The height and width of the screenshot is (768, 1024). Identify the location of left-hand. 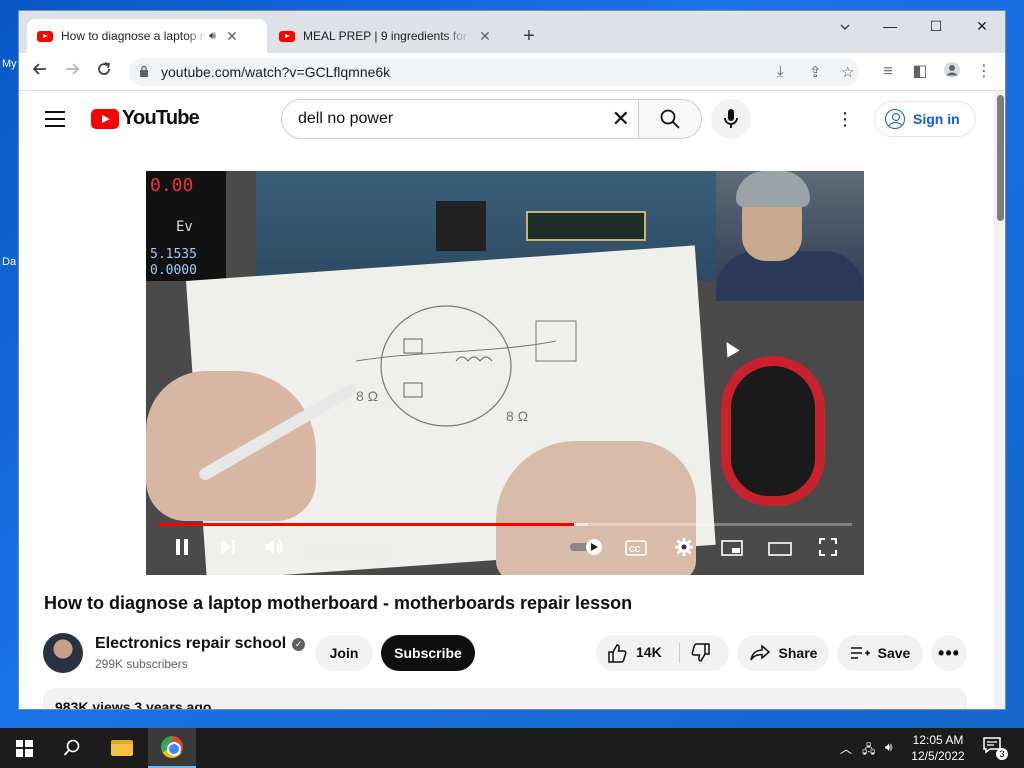
(231, 446).